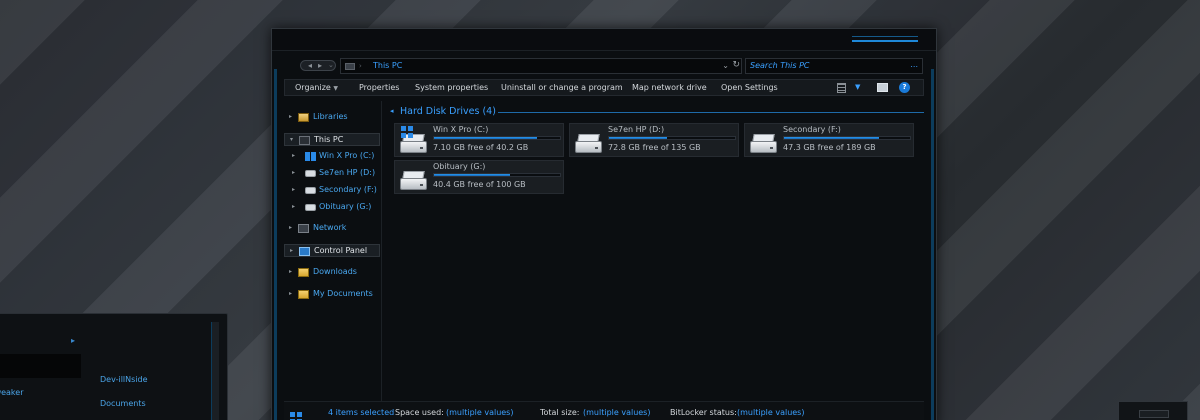 This screenshot has width=1200, height=420. Describe the element at coordinates (316, 87) in the screenshot. I see `organize-button: Organize ▼` at that location.